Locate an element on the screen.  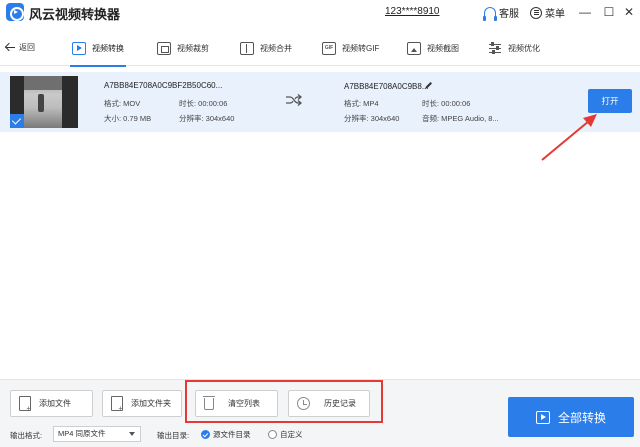
dir-custom-label: 自定义 is located at coordinates (291, 434).